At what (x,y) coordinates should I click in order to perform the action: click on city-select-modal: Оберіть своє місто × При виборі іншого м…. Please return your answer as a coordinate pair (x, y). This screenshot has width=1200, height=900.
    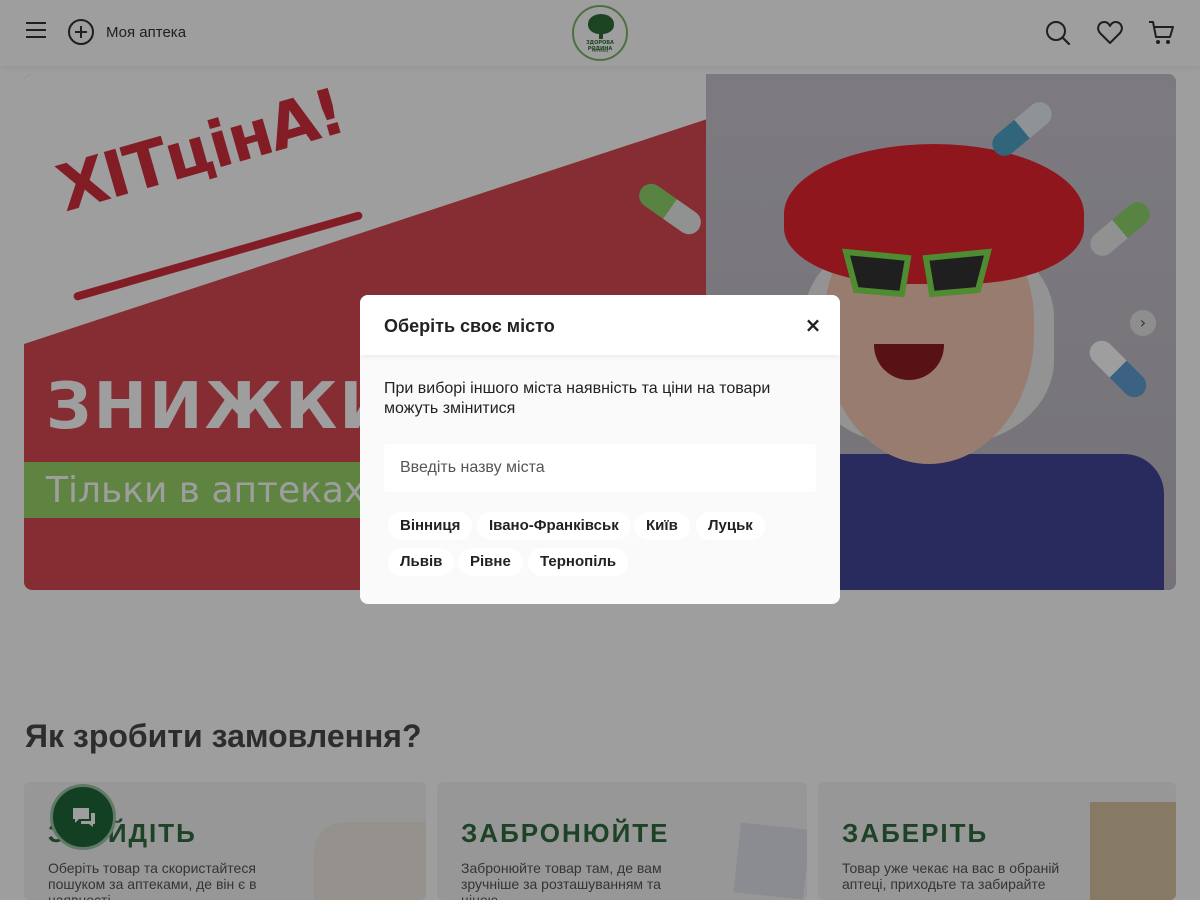
    Looking at the image, I should click on (600, 449).